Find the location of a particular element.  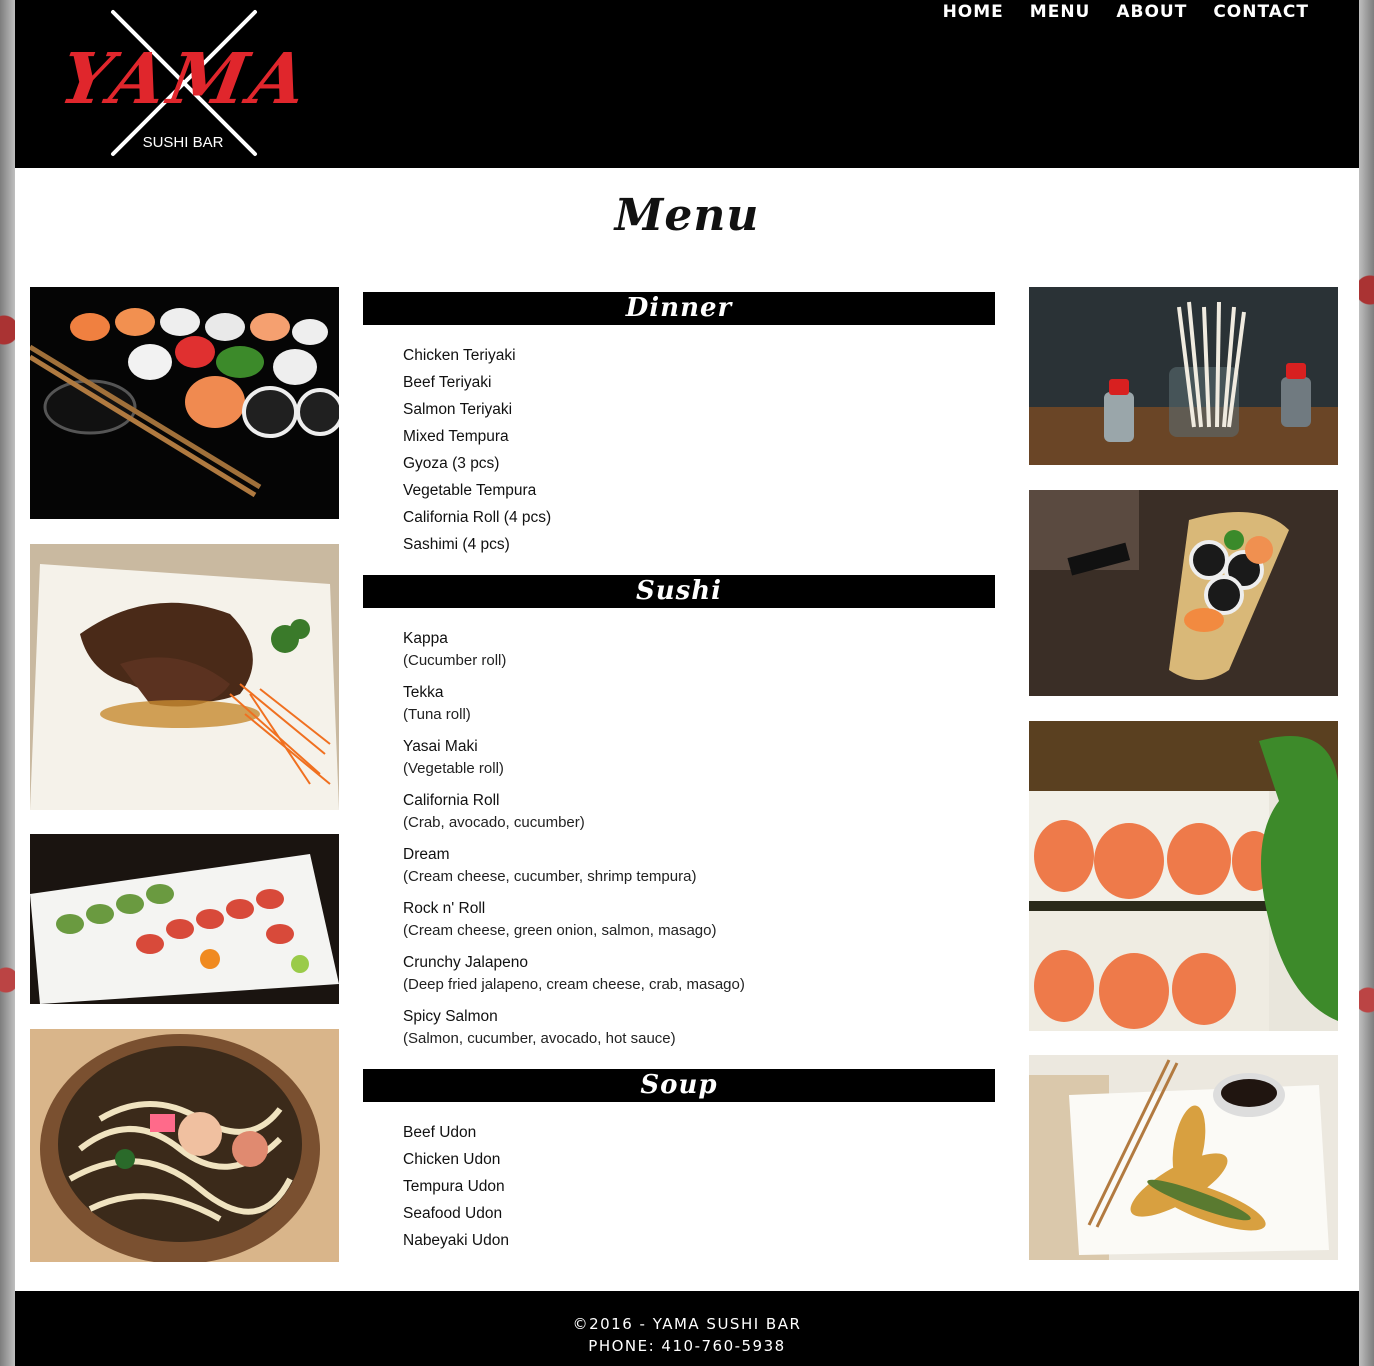

copyright-text: ©2016 - YAMA SUSHI BAR is located at coordinates (687, 1324).